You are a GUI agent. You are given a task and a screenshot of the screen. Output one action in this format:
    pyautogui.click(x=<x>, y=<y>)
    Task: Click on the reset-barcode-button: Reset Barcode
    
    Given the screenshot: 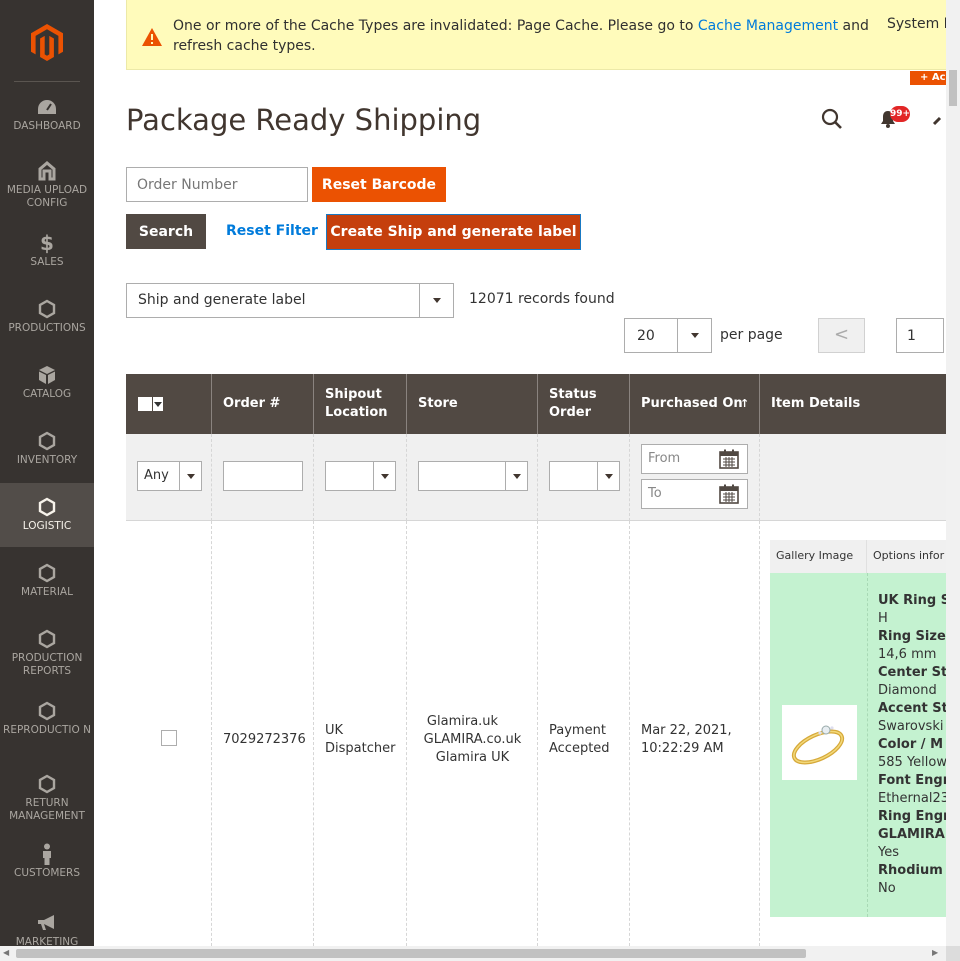 What is the action you would take?
    pyautogui.click(x=379, y=184)
    